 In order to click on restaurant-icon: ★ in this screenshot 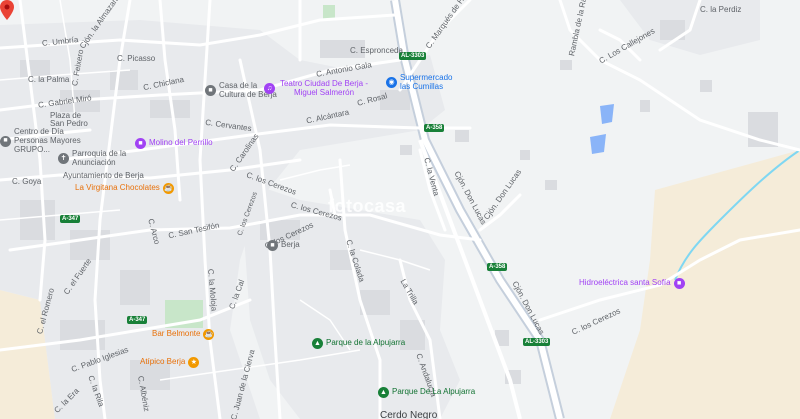, I will do `click(194, 362)`.